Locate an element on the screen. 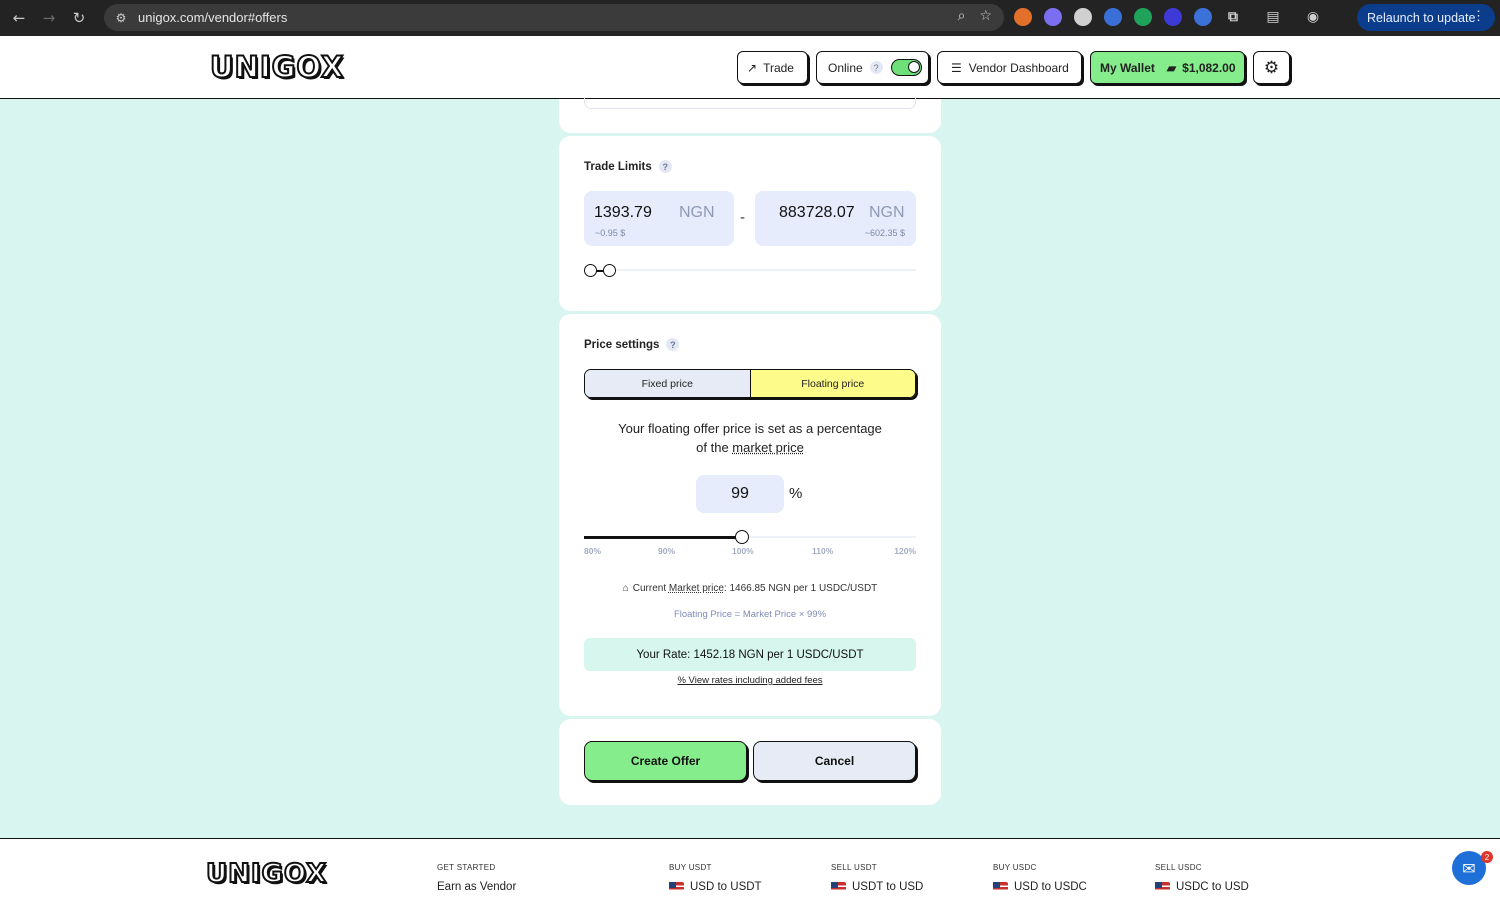 This screenshot has width=1500, height=898. url-text: unigox.com/vendor#offers is located at coordinates (212, 17).